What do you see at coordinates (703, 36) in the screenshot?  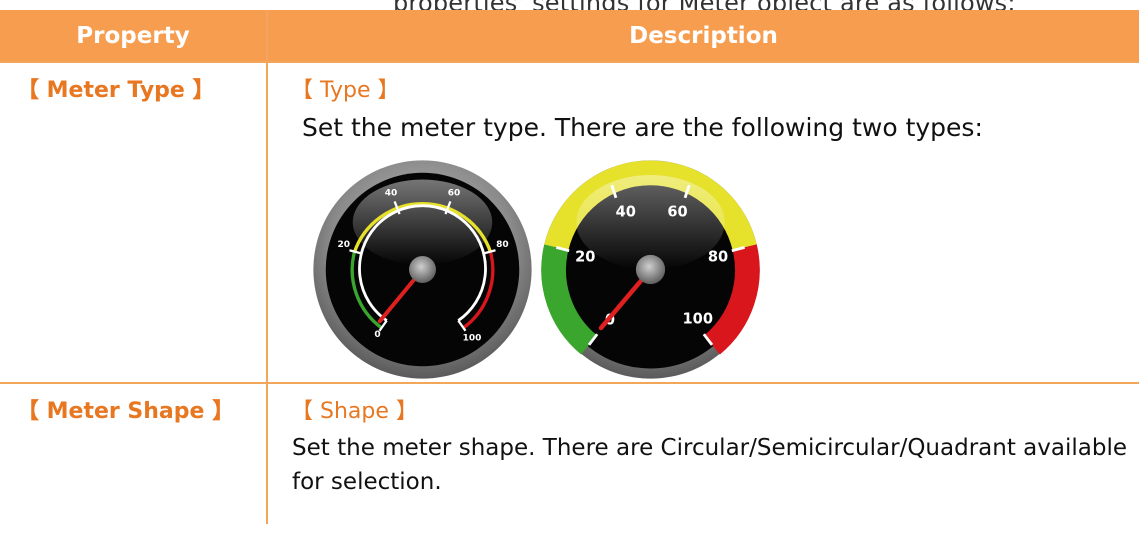 I see `header-description: Description` at bounding box center [703, 36].